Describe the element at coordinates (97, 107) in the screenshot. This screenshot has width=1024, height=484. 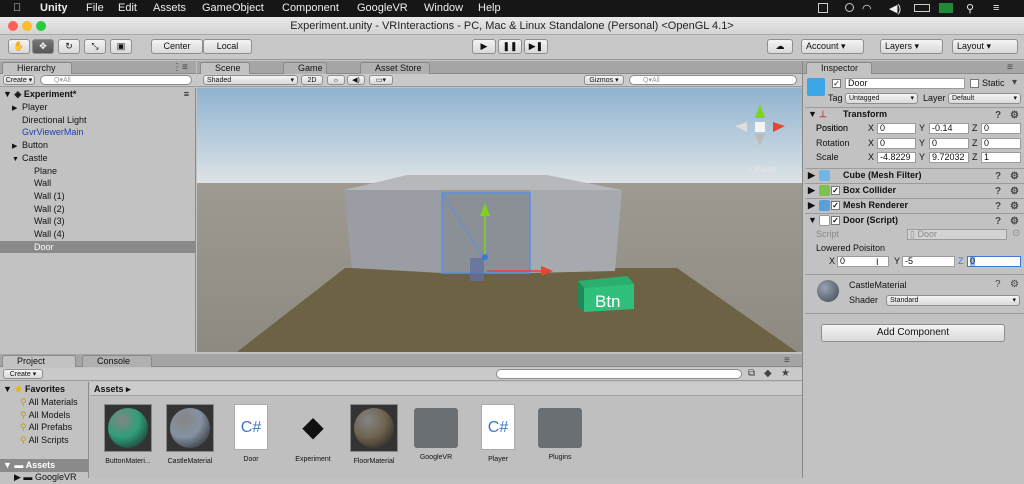
I see `hierarchy-item: ▶ Player` at that location.